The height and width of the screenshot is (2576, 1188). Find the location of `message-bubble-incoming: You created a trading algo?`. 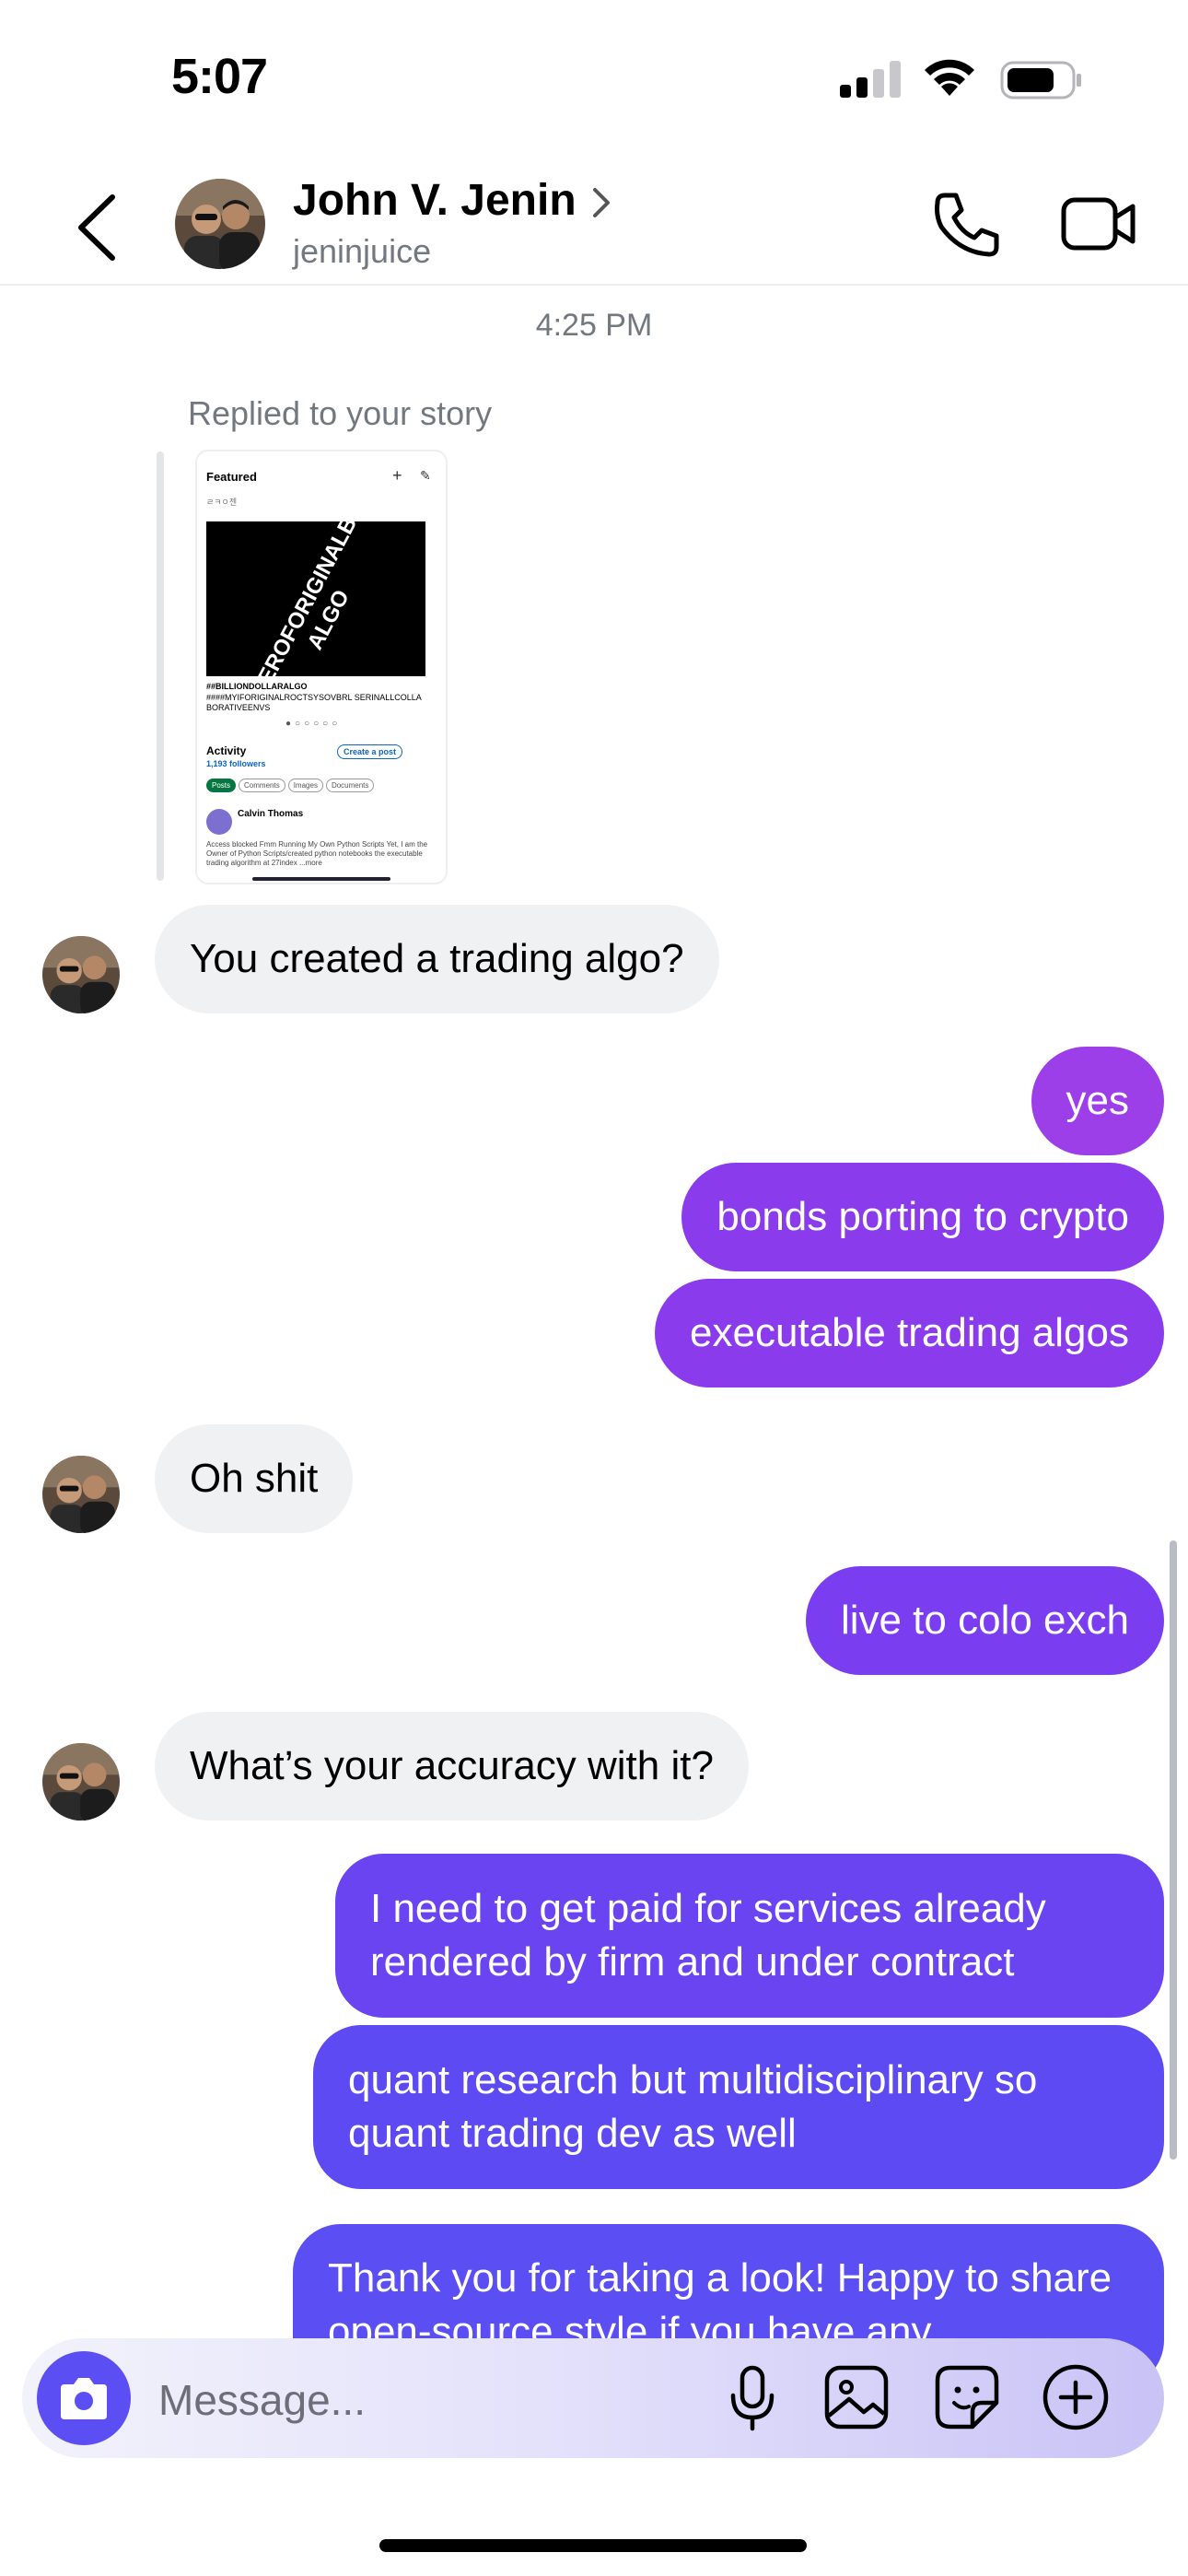

message-bubble-incoming: You created a trading algo? is located at coordinates (437, 959).